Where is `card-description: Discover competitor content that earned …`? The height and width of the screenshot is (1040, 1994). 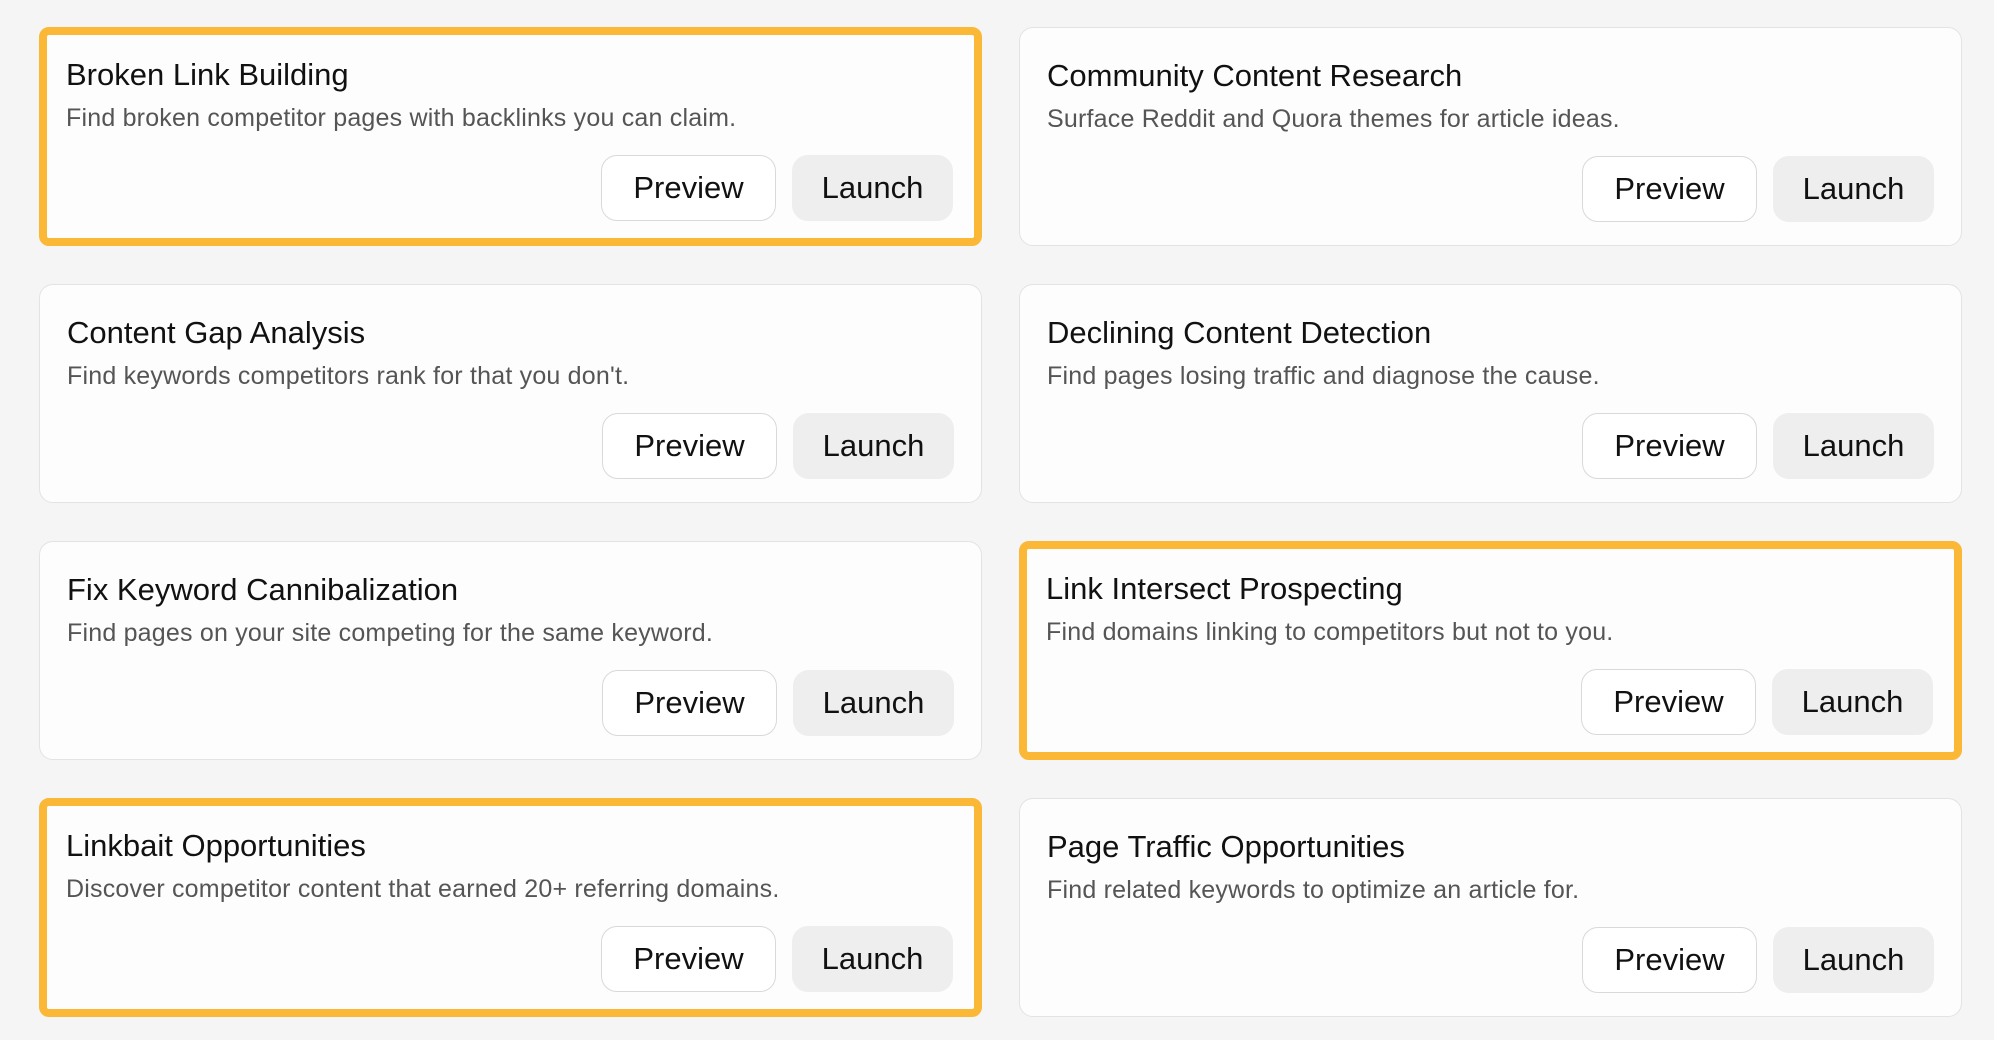 card-description: Discover competitor content that earned … is located at coordinates (423, 889).